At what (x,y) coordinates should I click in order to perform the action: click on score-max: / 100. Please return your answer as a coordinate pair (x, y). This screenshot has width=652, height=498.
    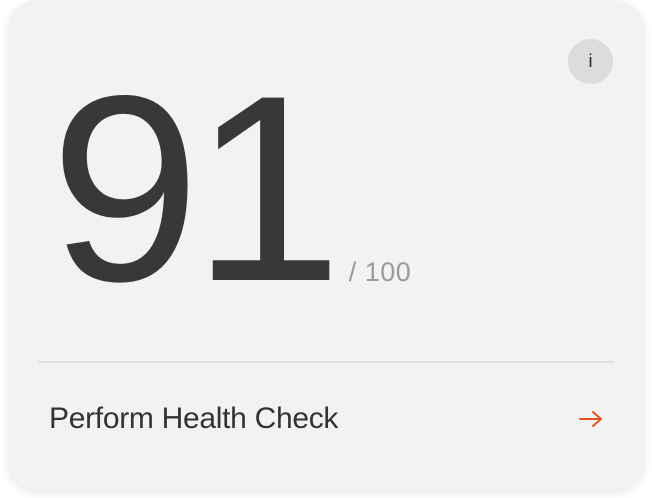
    Looking at the image, I should click on (380, 272).